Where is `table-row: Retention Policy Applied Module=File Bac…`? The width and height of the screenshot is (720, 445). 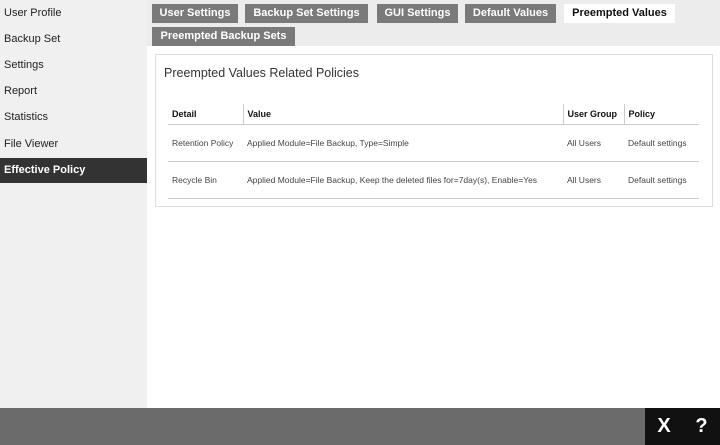 table-row: Retention Policy Applied Module=File Bac… is located at coordinates (433, 143).